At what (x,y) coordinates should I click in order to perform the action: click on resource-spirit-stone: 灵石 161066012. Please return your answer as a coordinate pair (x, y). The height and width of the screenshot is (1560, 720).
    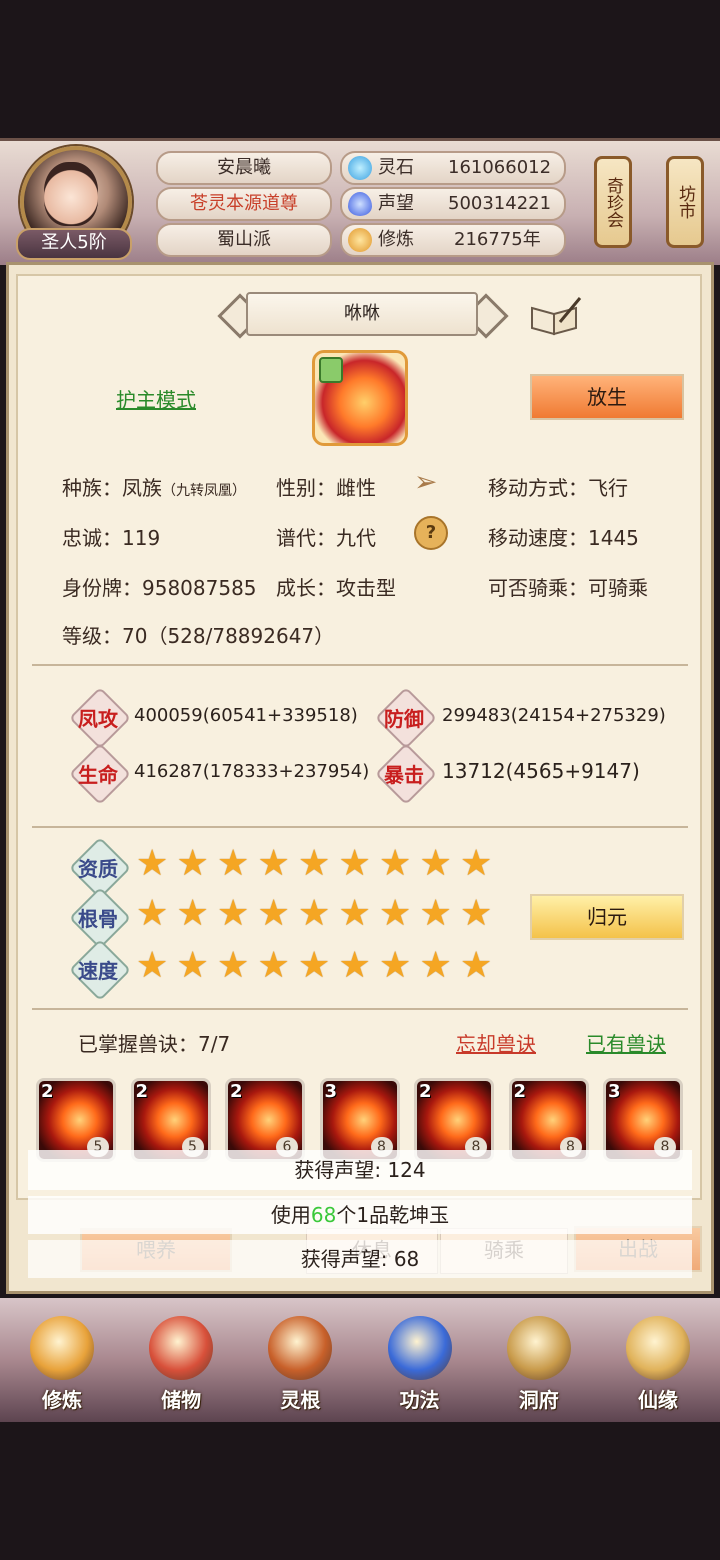
    Looking at the image, I should click on (453, 168).